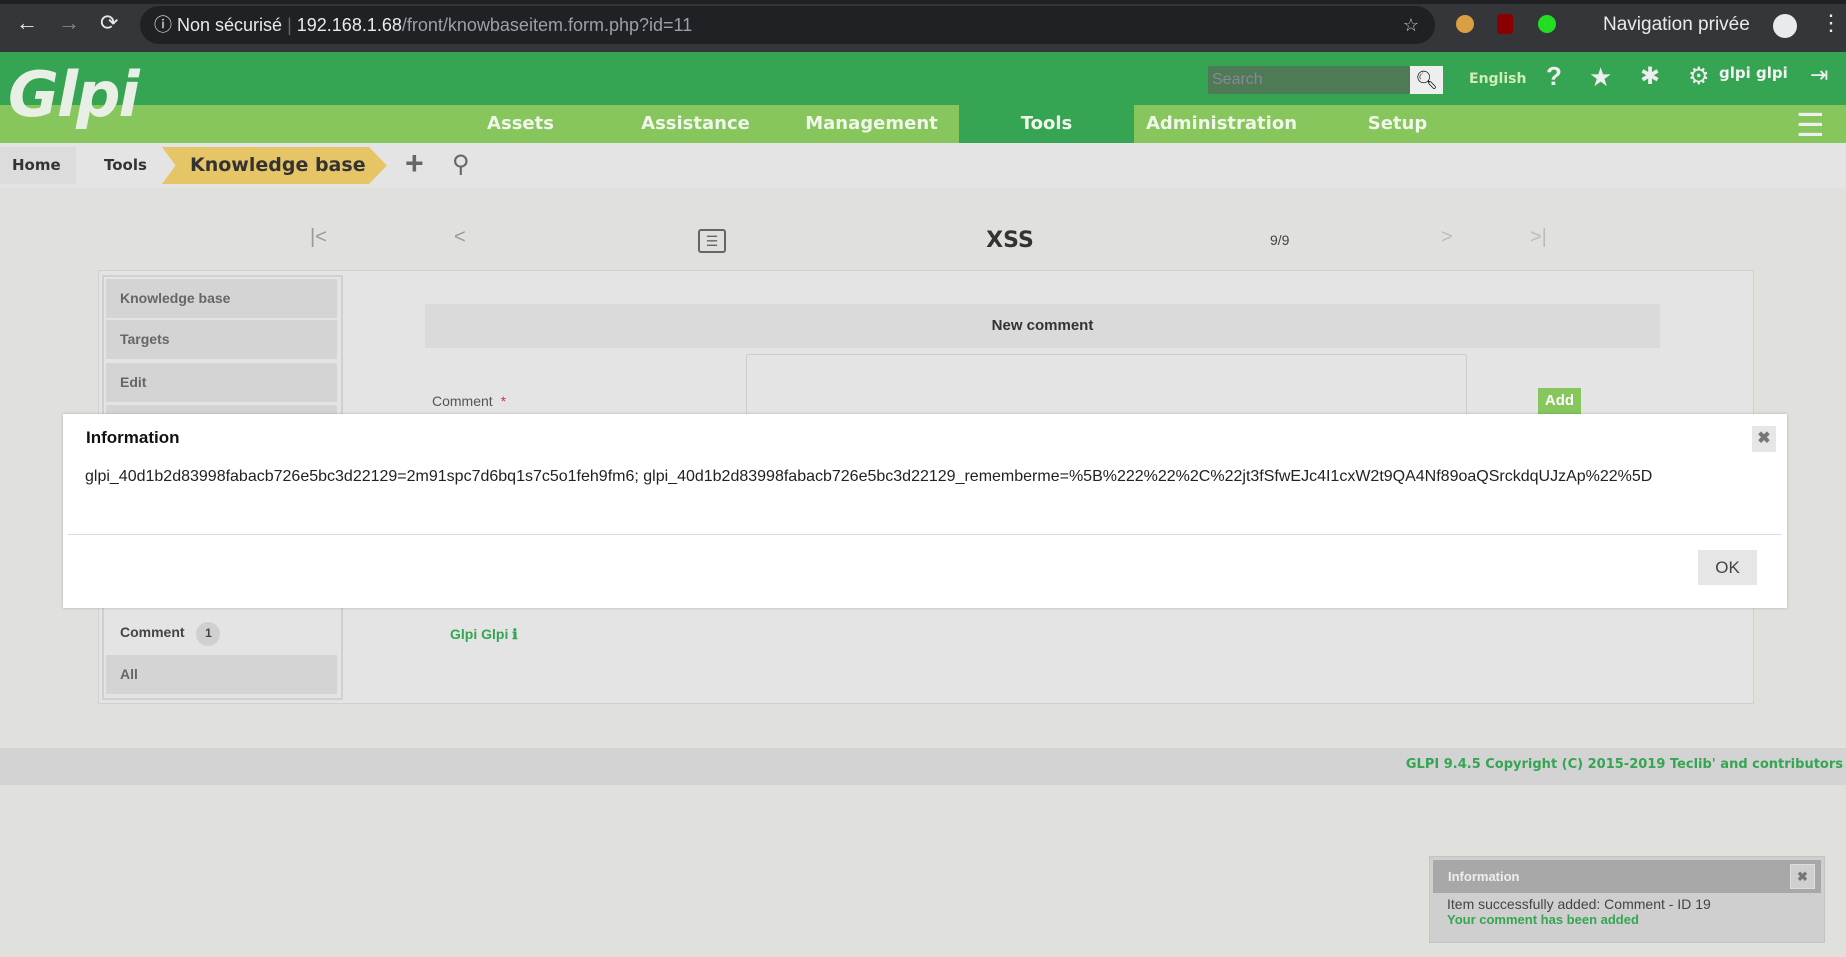 This screenshot has width=1846, height=957. I want to click on incognito-icon, so click(1785, 26).